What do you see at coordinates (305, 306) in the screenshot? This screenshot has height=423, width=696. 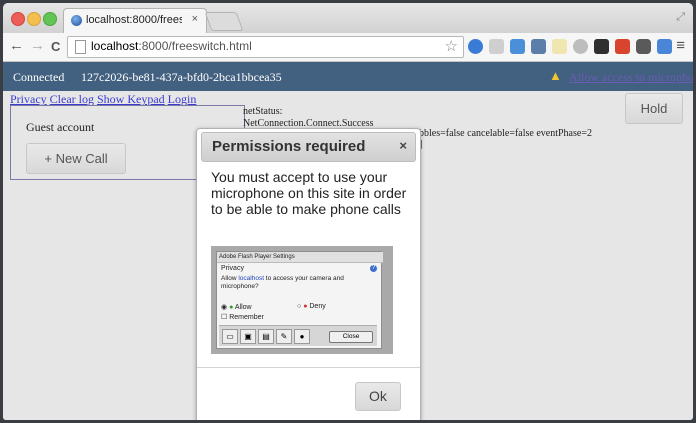 I see `deny-icon: ●` at bounding box center [305, 306].